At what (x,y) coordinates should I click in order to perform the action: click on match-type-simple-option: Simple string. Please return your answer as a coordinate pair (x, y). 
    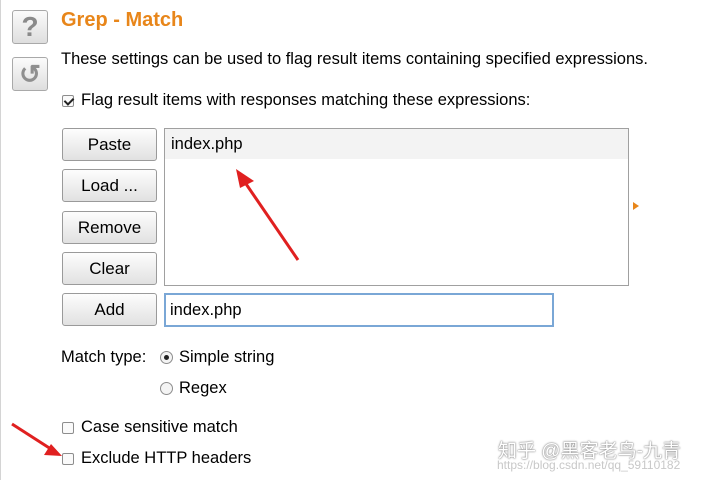
    Looking at the image, I should click on (217, 357).